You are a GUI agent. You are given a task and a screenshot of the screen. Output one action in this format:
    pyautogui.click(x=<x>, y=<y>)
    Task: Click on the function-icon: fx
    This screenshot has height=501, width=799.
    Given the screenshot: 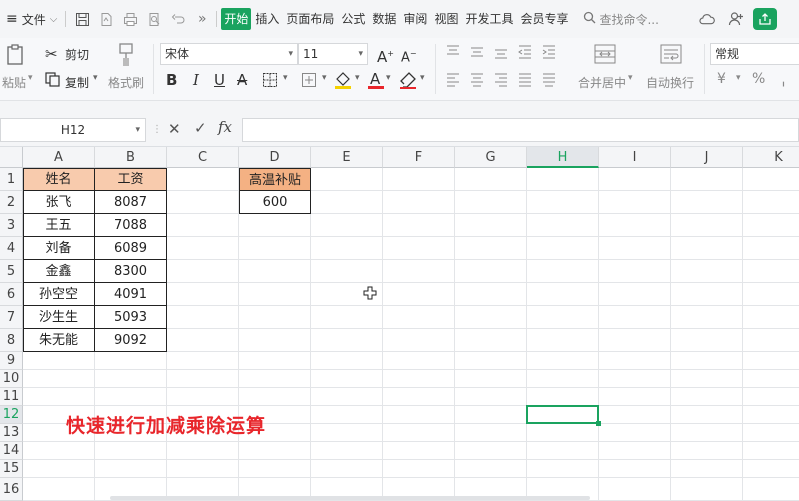 What is the action you would take?
    pyautogui.click(x=225, y=127)
    